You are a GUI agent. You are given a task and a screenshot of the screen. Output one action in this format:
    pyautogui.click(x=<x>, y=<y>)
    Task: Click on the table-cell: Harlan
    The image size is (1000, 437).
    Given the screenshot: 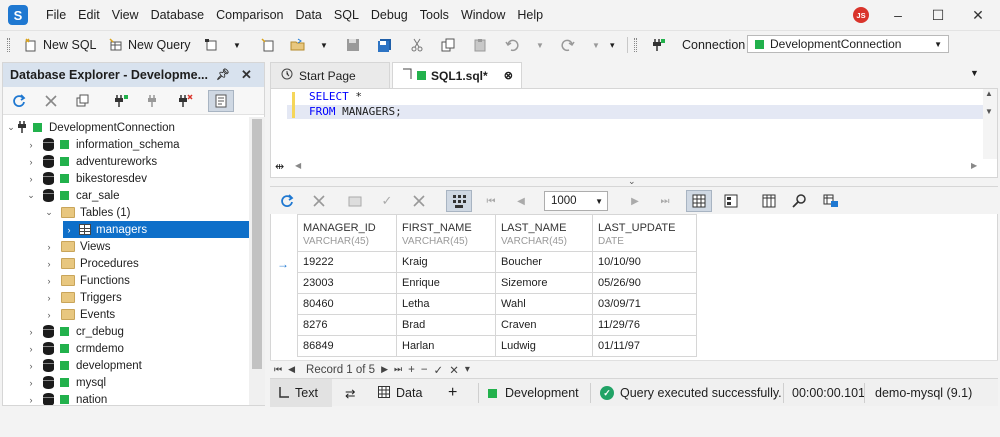 What is the action you would take?
    pyautogui.click(x=446, y=346)
    